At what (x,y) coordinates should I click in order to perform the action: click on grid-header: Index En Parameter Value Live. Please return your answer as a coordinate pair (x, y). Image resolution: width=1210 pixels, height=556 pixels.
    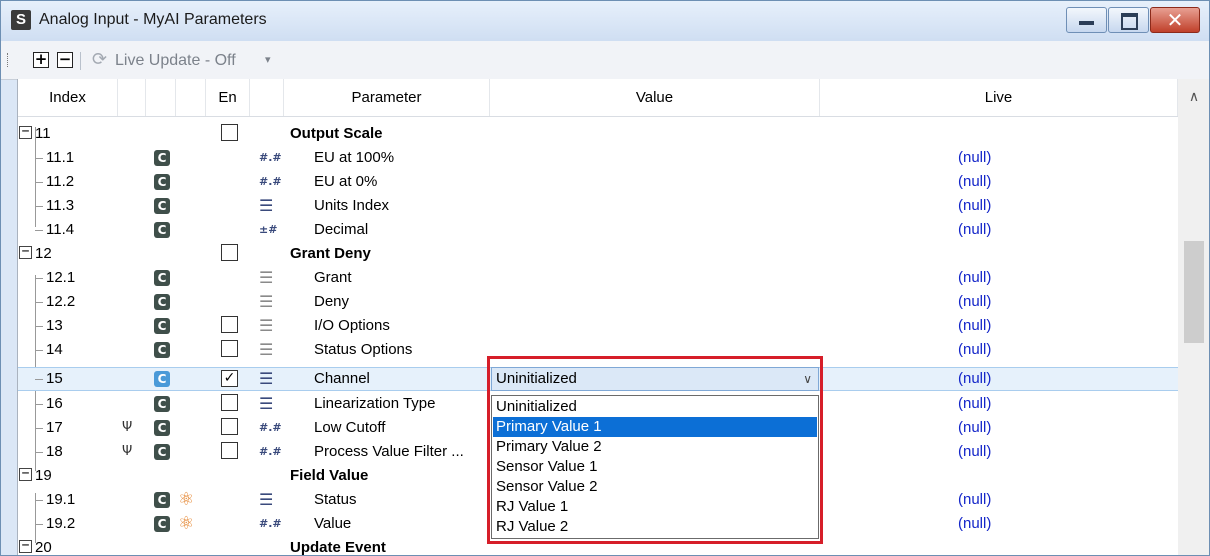
    Looking at the image, I should click on (613, 98).